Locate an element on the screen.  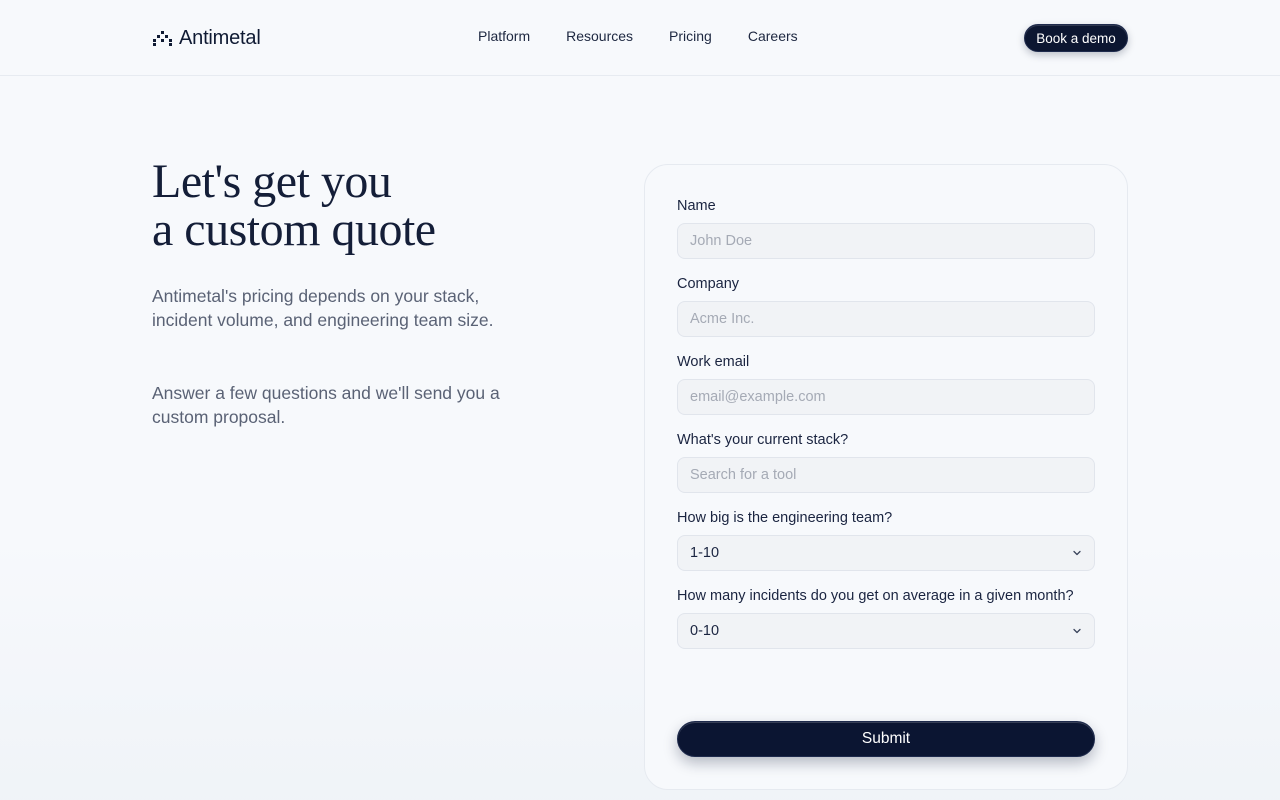
book-demo-button: Book a demo is located at coordinates (1076, 38).